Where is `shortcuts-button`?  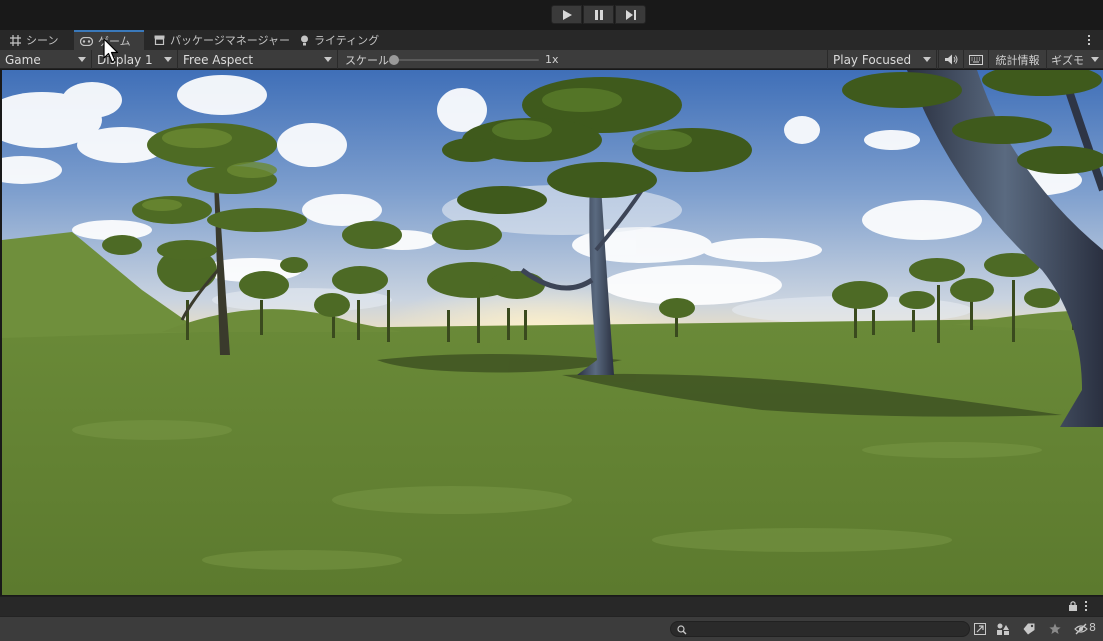
shortcuts-button is located at coordinates (975, 59).